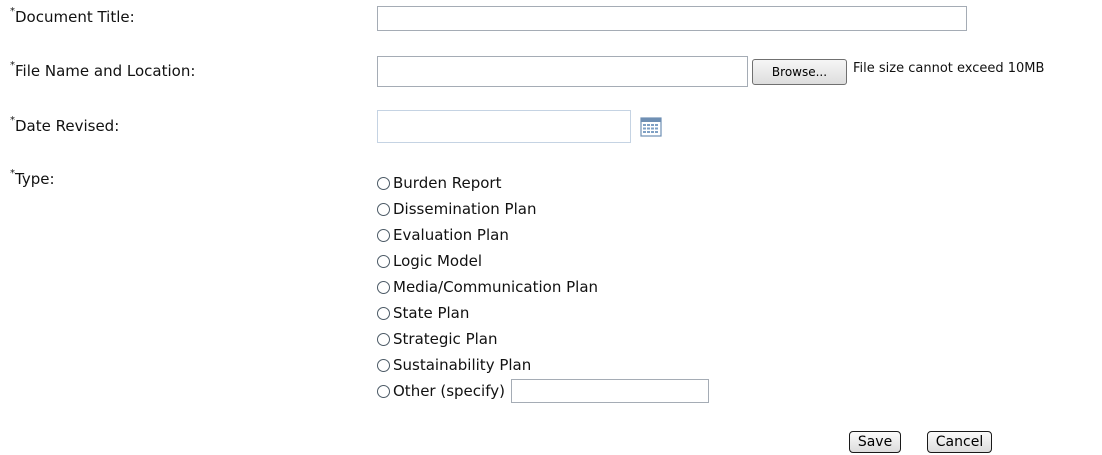 The image size is (1102, 455). Describe the element at coordinates (445, 339) in the screenshot. I see `radio-option-label: Strategic Plan` at that location.